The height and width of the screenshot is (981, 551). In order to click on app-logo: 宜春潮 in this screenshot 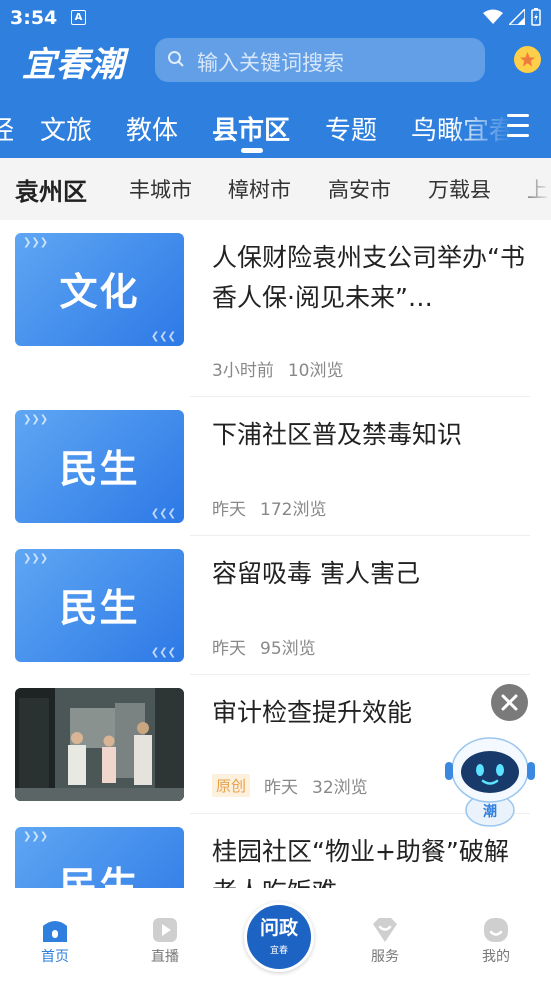, I will do `click(77, 62)`.